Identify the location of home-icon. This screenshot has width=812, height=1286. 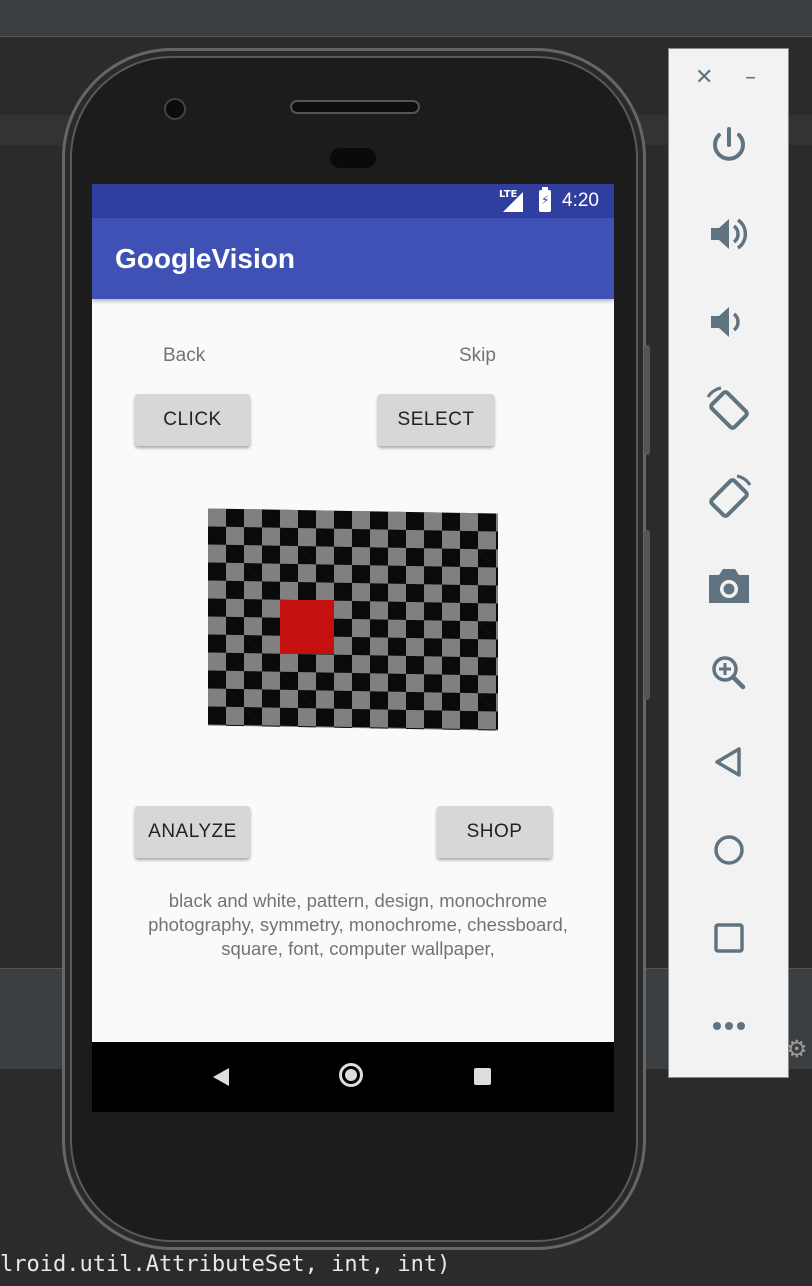
(729, 850).